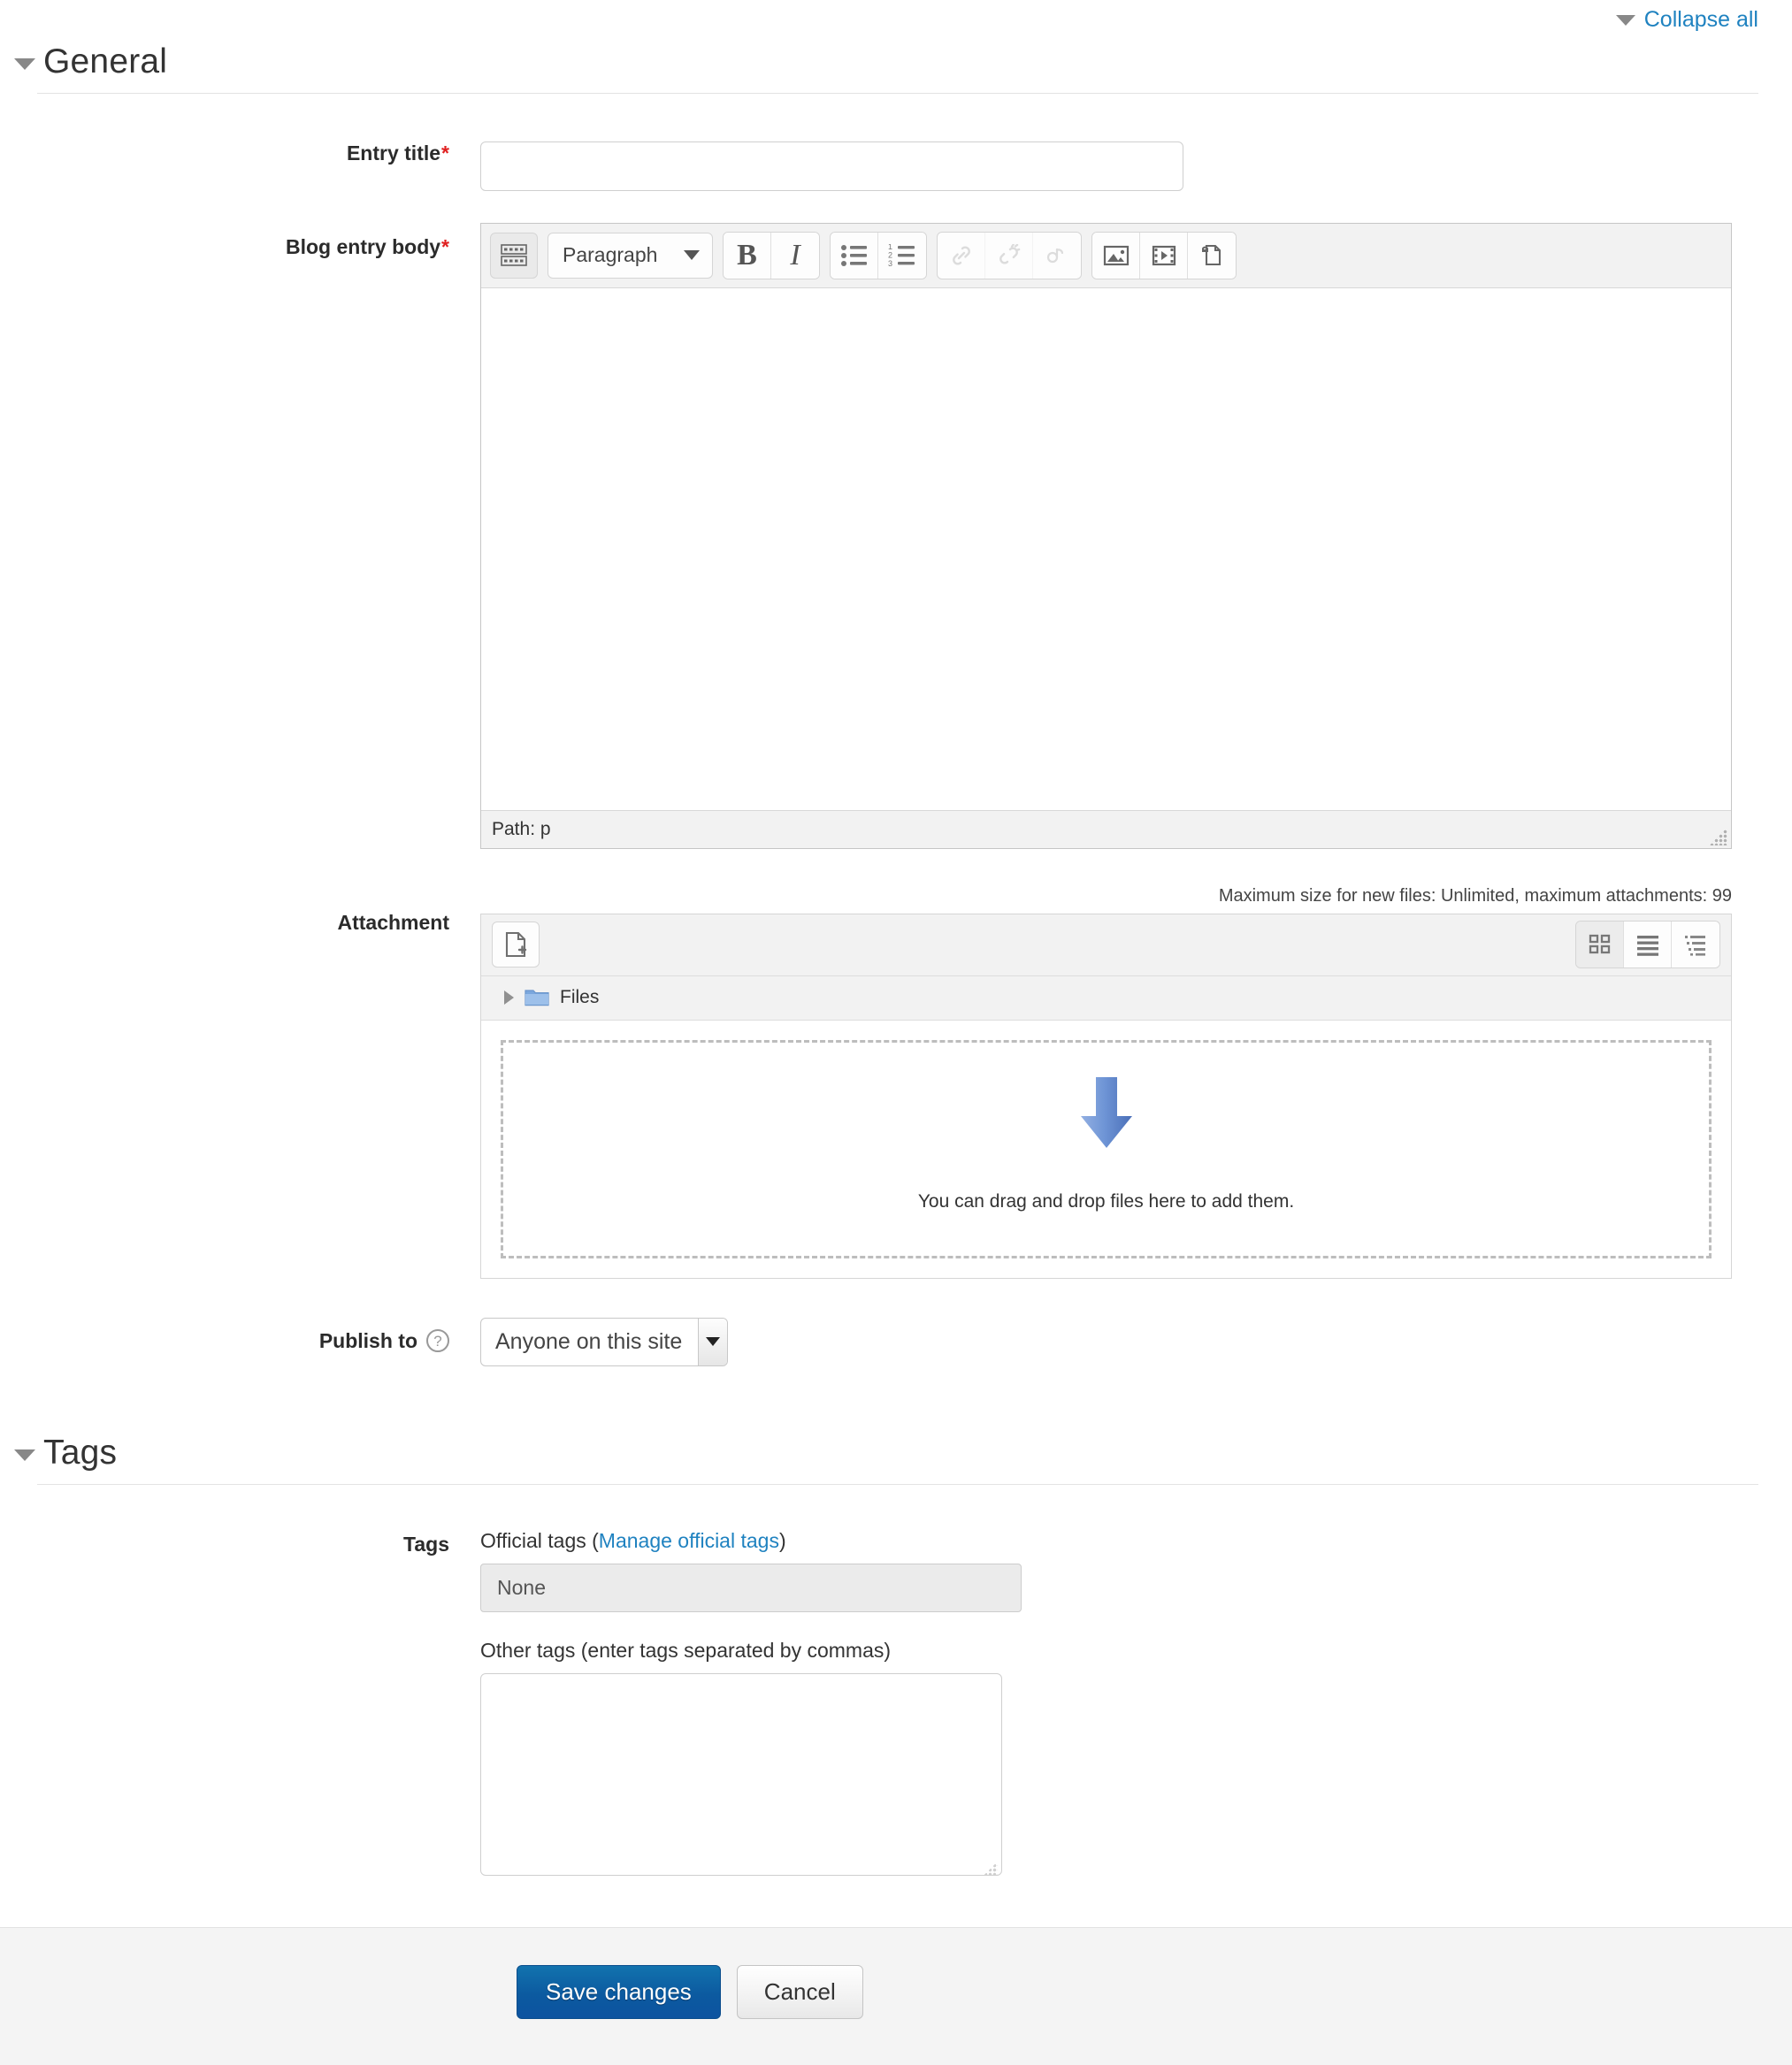  Describe the element at coordinates (539, 1540) in the screenshot. I see `official-tags-text: Official tags (` at that location.